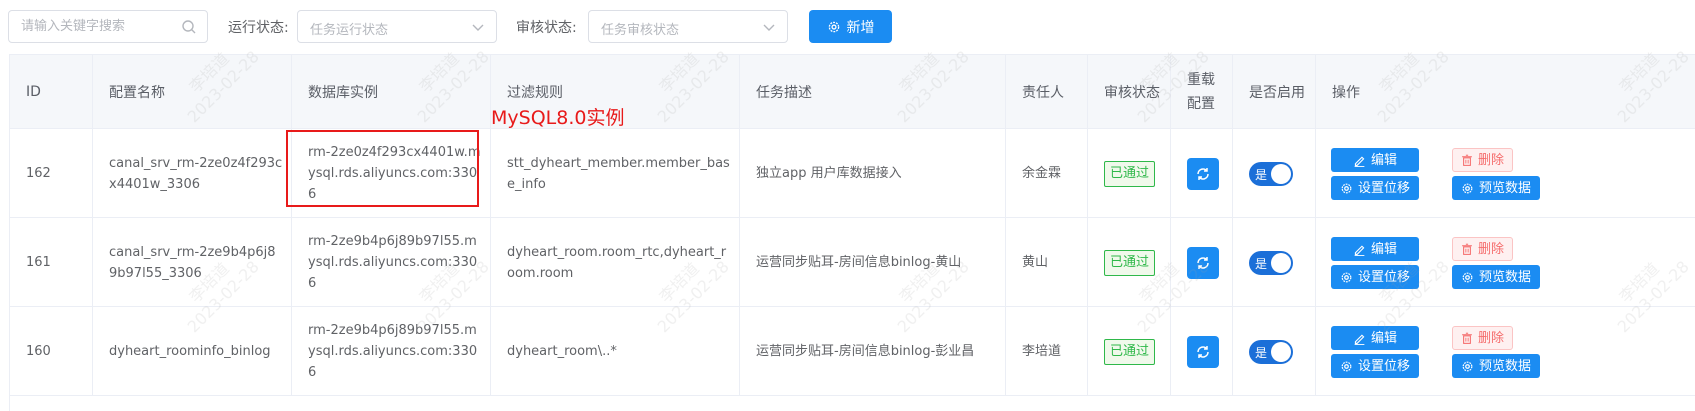 The width and height of the screenshot is (1695, 411). What do you see at coordinates (1047, 173) in the screenshot?
I see `cell-owner: 余金霖` at bounding box center [1047, 173].